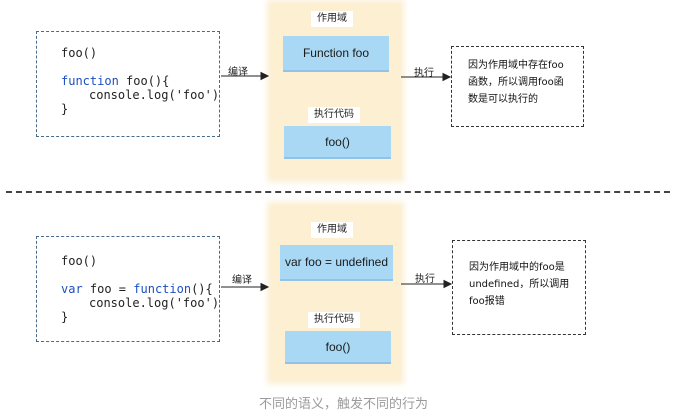 The image size is (687, 419). Describe the element at coordinates (265, 76) in the screenshot. I see `top-compile-arrowhead` at that location.